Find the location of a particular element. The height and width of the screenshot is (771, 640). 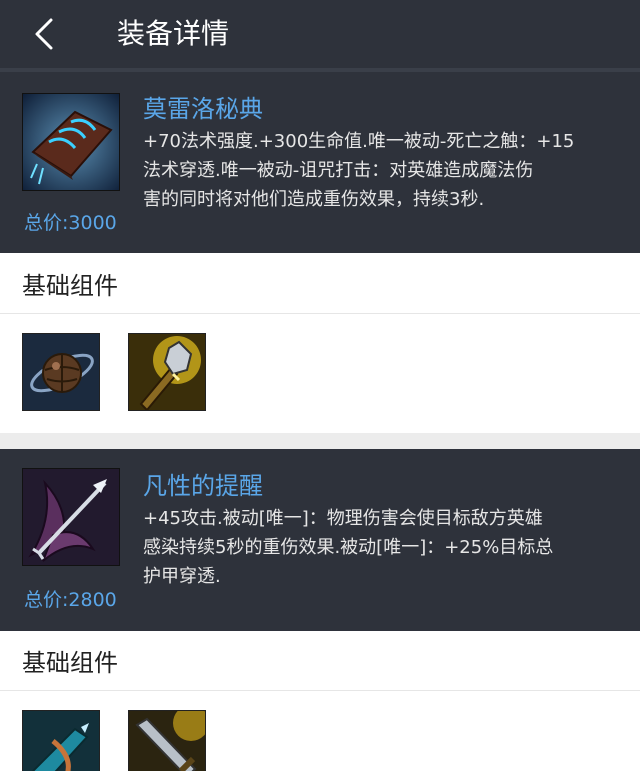

golden-scepter-icon is located at coordinates (167, 372).